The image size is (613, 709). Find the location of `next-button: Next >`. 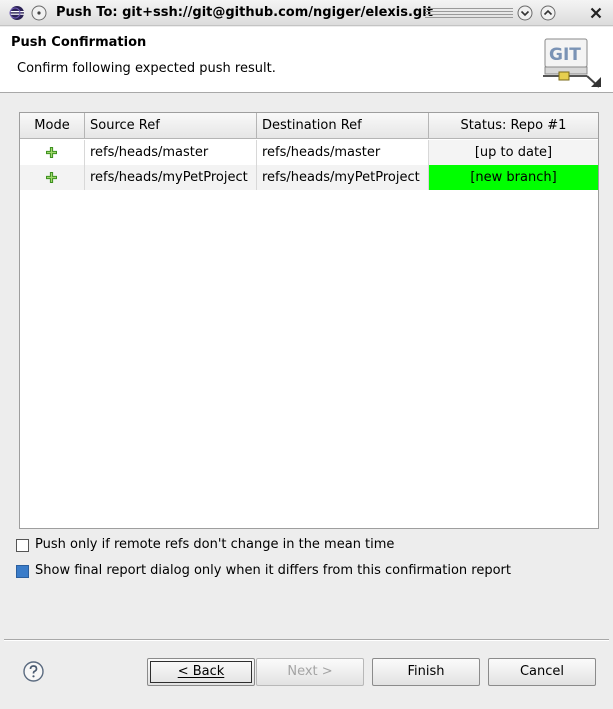

next-button: Next > is located at coordinates (310, 672).